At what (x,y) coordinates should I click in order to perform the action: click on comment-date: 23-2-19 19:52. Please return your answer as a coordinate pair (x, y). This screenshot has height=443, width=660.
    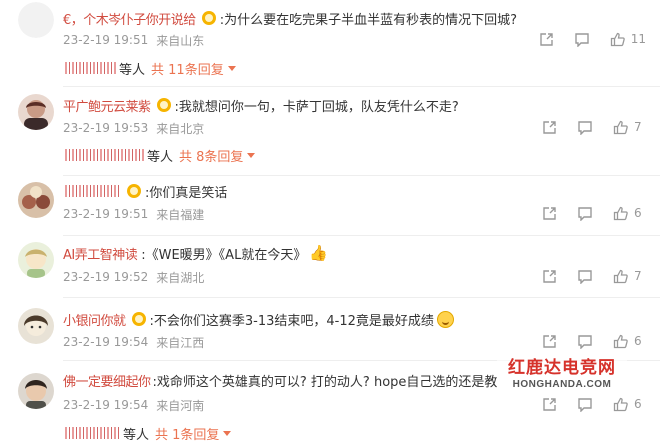
    Looking at the image, I should click on (106, 277).